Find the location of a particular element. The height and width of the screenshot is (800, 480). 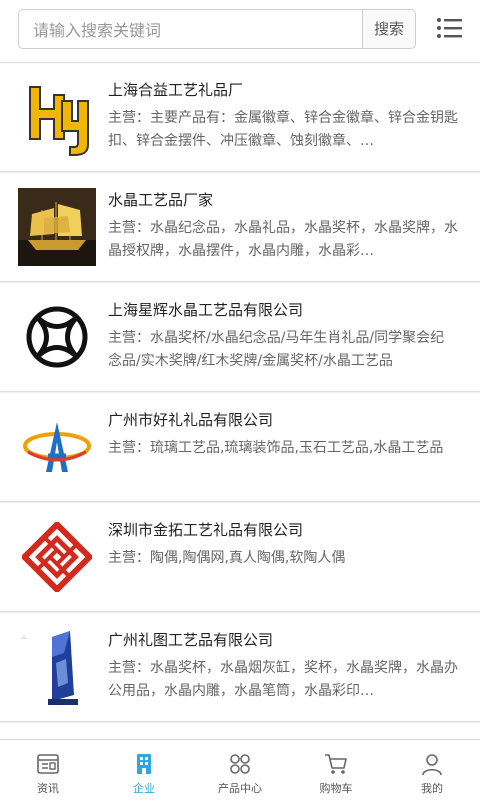

menu-icon is located at coordinates (450, 28).